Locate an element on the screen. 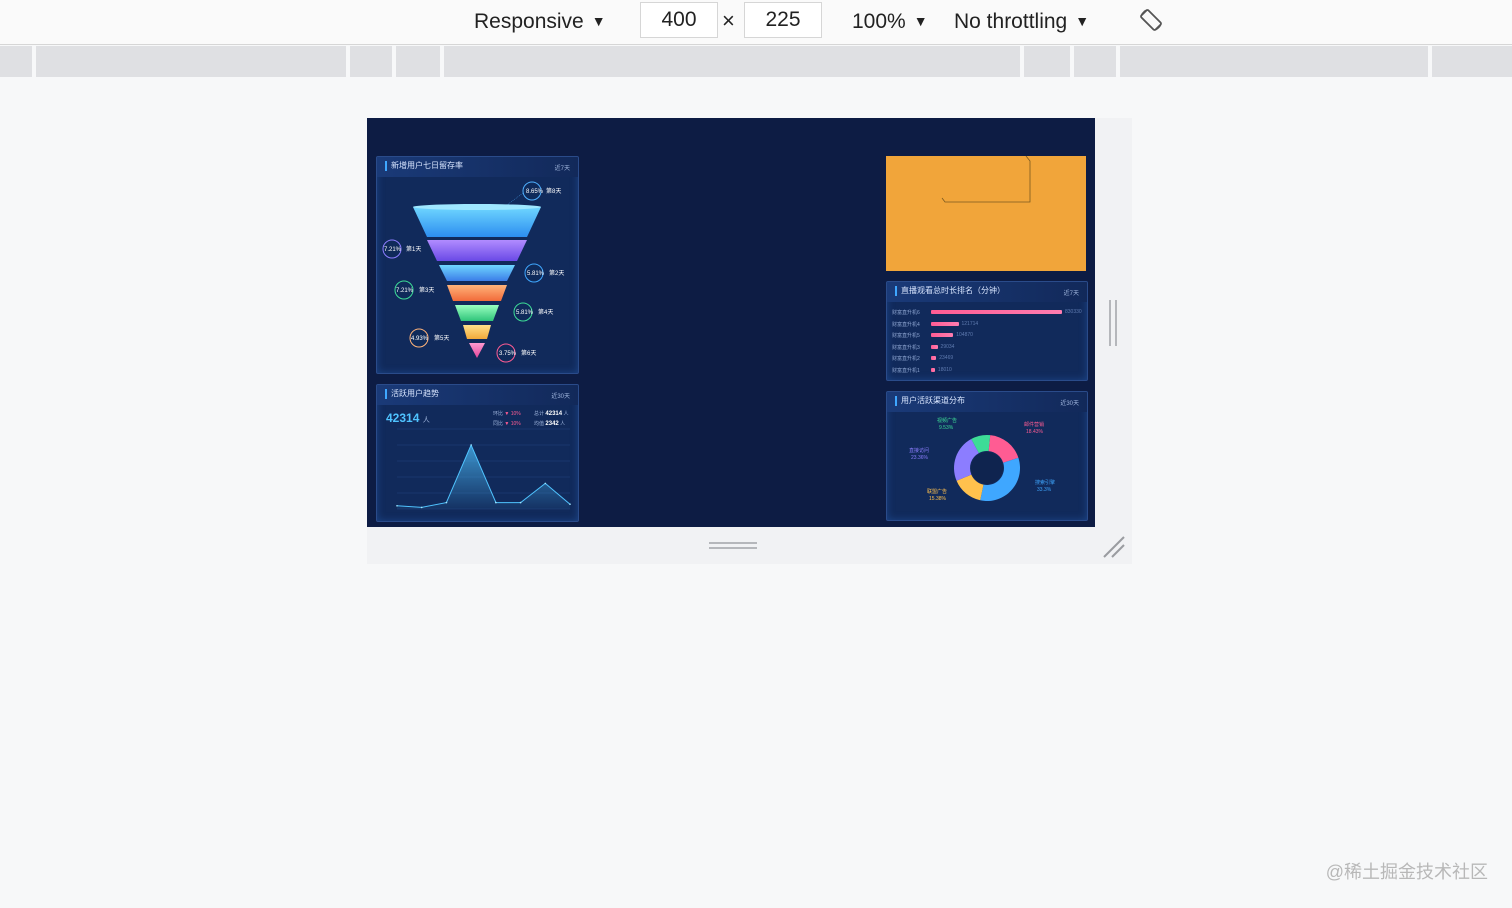 The image size is (1512, 908). throttling-select: No throttling ▼ is located at coordinates (1021, 21).